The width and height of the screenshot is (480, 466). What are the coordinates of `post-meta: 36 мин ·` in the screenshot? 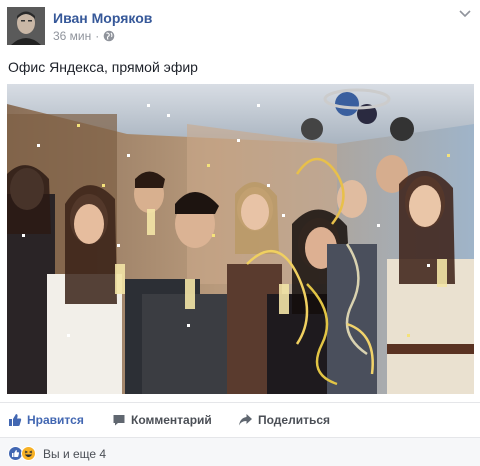 It's located at (84, 36).